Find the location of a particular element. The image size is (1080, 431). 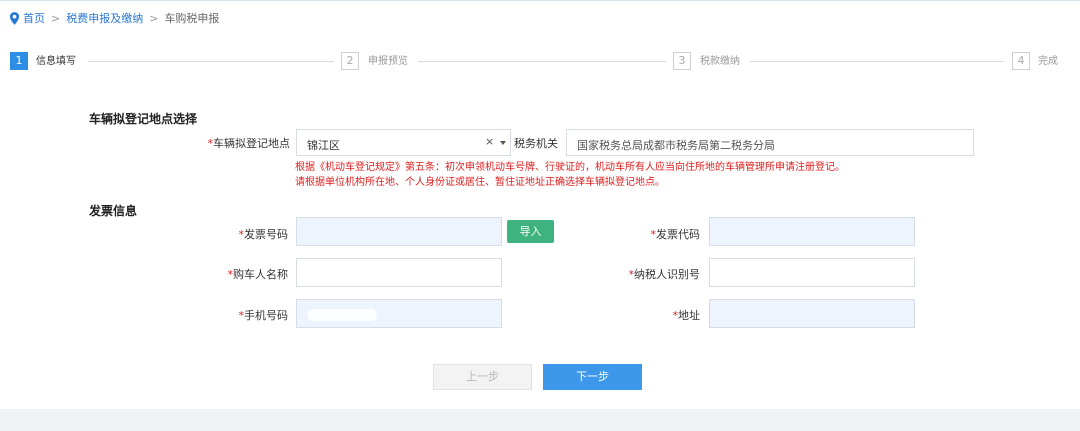

breadcrumb: 首页 > 税费申报及缴纳 > 车购税申报 is located at coordinates (114, 18).